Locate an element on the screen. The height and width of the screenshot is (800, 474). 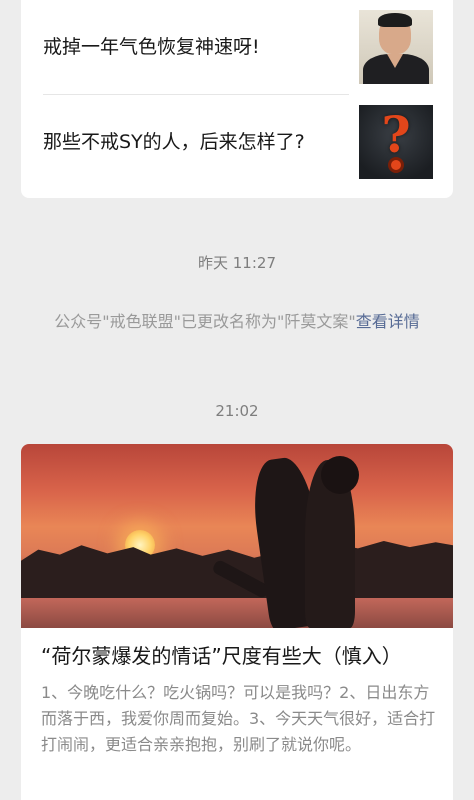
message-timestamp: 21:02 is located at coordinates (237, 411).